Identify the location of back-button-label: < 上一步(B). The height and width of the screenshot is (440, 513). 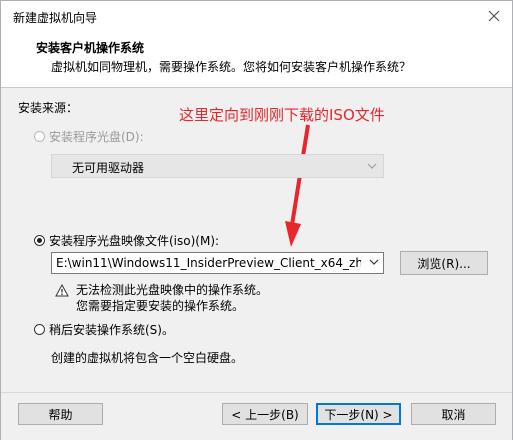
(265, 414).